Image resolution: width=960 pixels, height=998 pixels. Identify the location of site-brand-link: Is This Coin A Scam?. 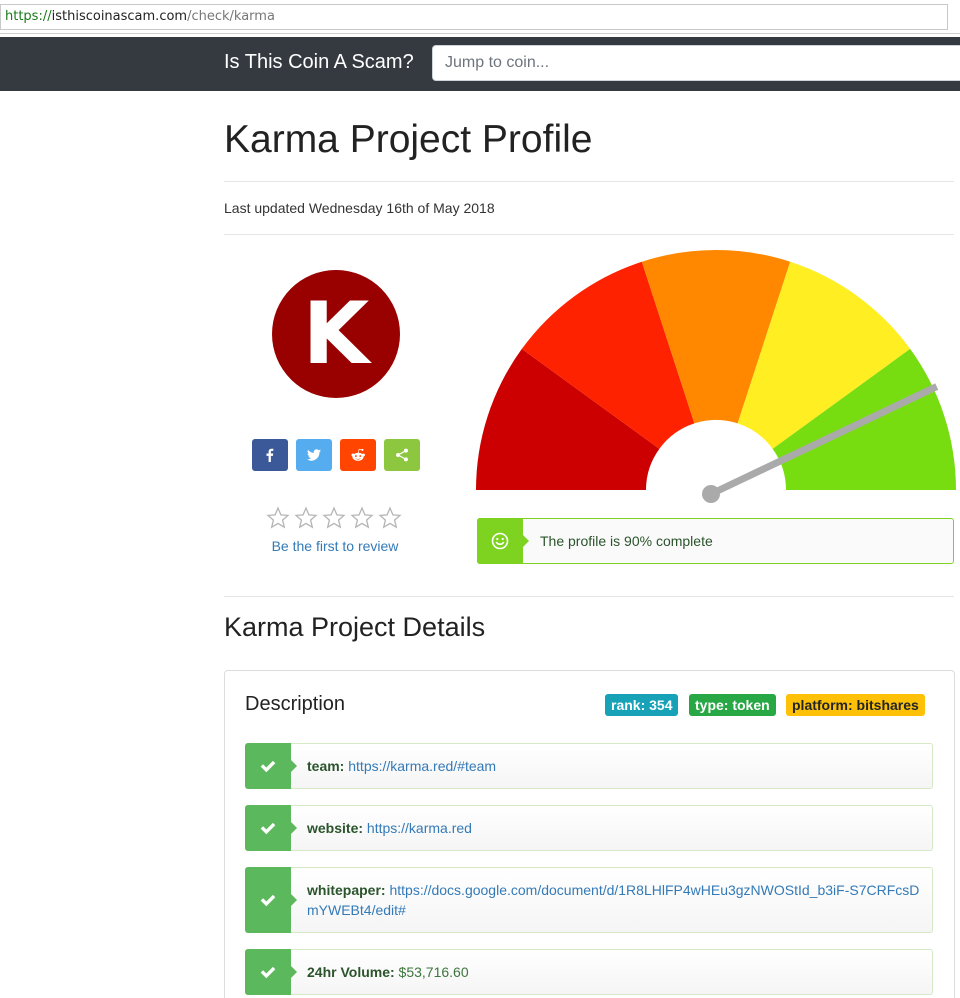
(319, 62).